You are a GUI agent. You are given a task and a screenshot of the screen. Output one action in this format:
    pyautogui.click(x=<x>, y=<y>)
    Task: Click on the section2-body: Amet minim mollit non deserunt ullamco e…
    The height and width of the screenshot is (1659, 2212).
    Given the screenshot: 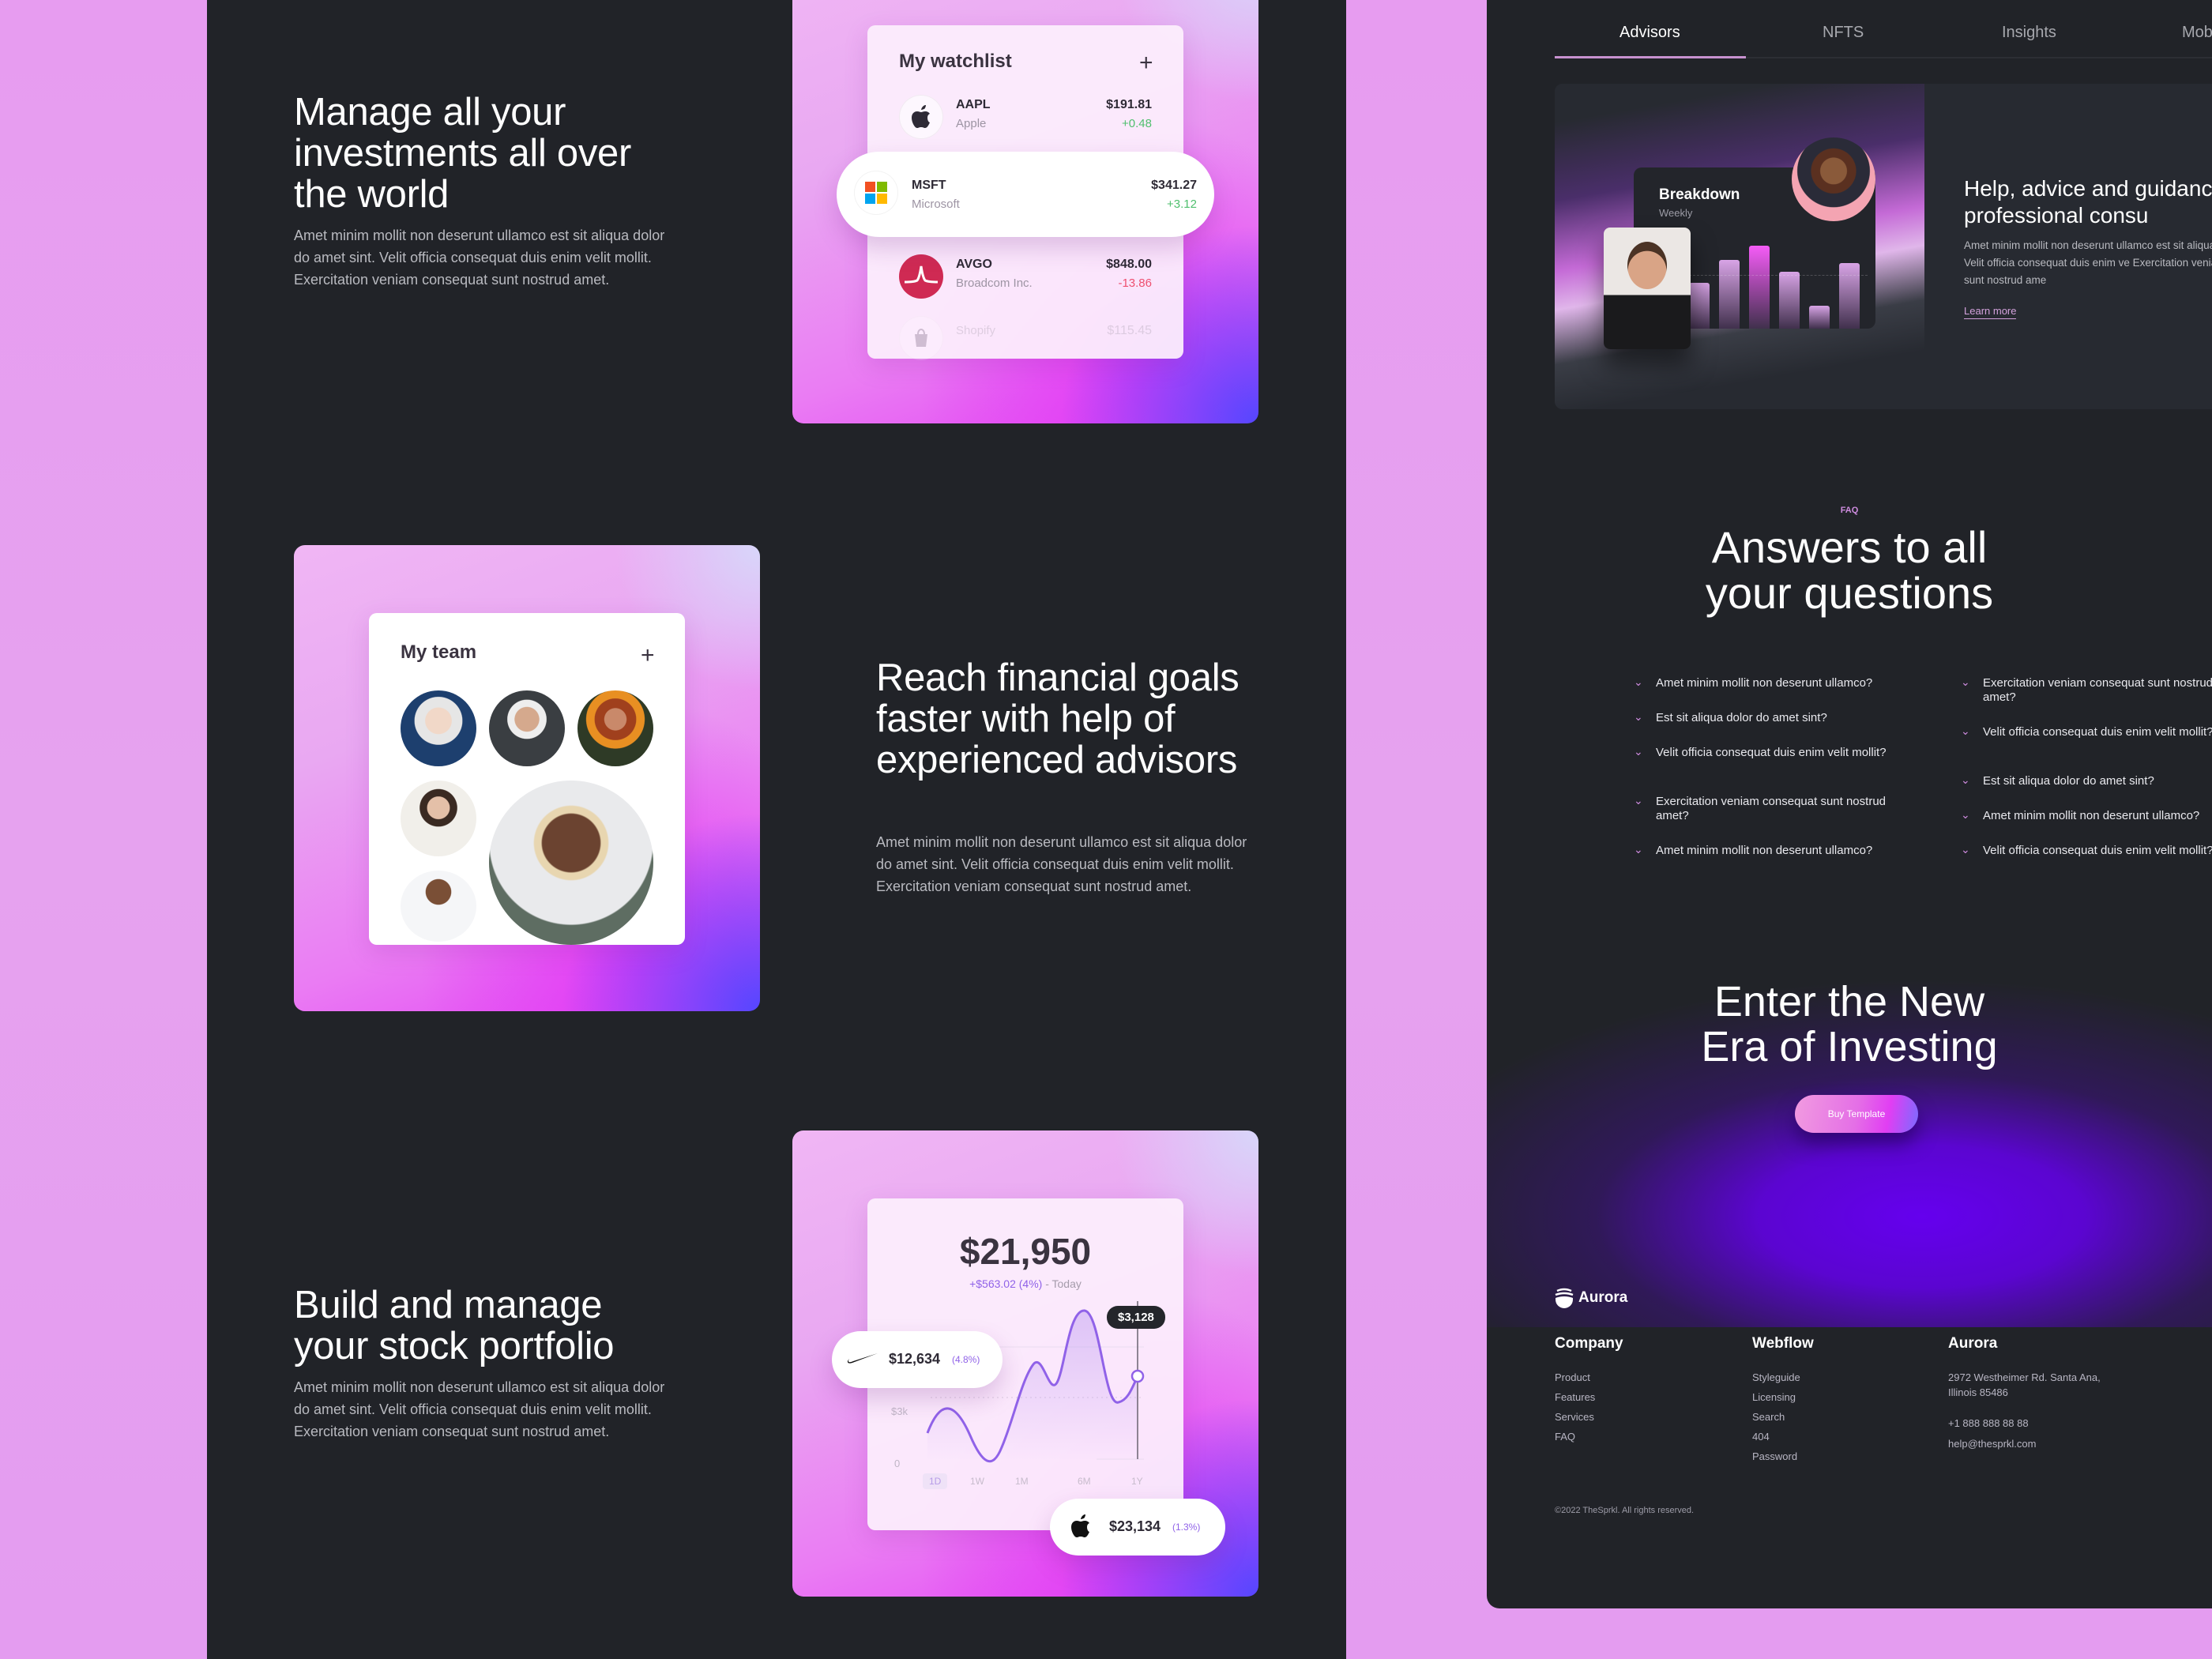 What is the action you would take?
    pyautogui.click(x=1062, y=864)
    